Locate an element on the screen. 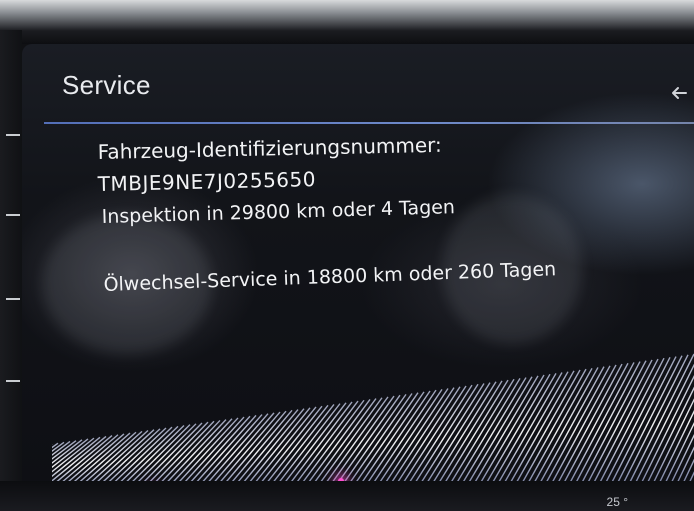 Image resolution: width=694 pixels, height=511 pixels. page-title: Service is located at coordinates (106, 85).